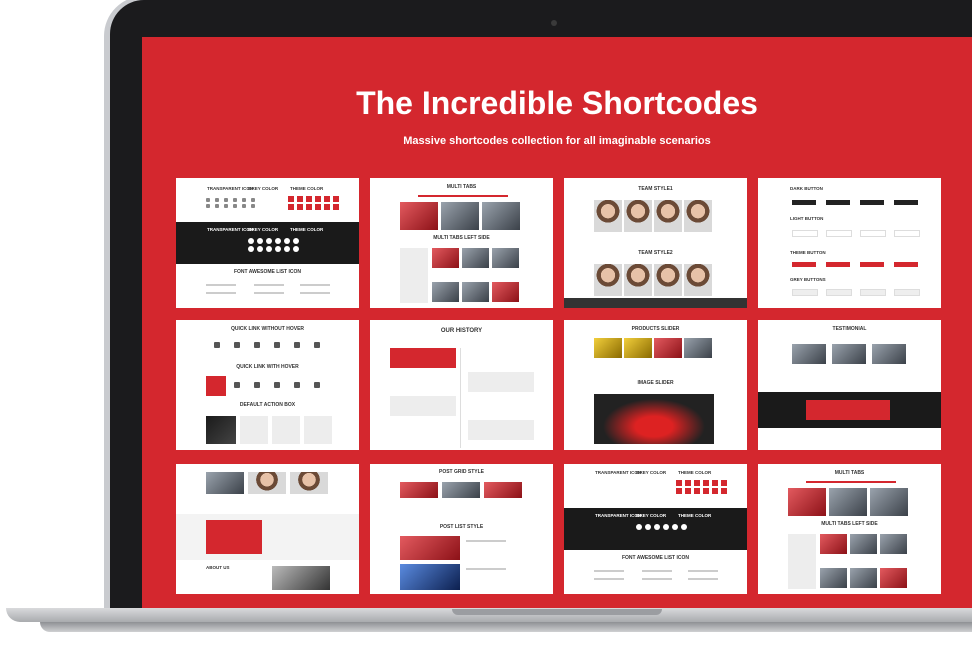  Describe the element at coordinates (655, 558) in the screenshot. I see `card-title: FONT AWESOME LIST ICON` at that location.